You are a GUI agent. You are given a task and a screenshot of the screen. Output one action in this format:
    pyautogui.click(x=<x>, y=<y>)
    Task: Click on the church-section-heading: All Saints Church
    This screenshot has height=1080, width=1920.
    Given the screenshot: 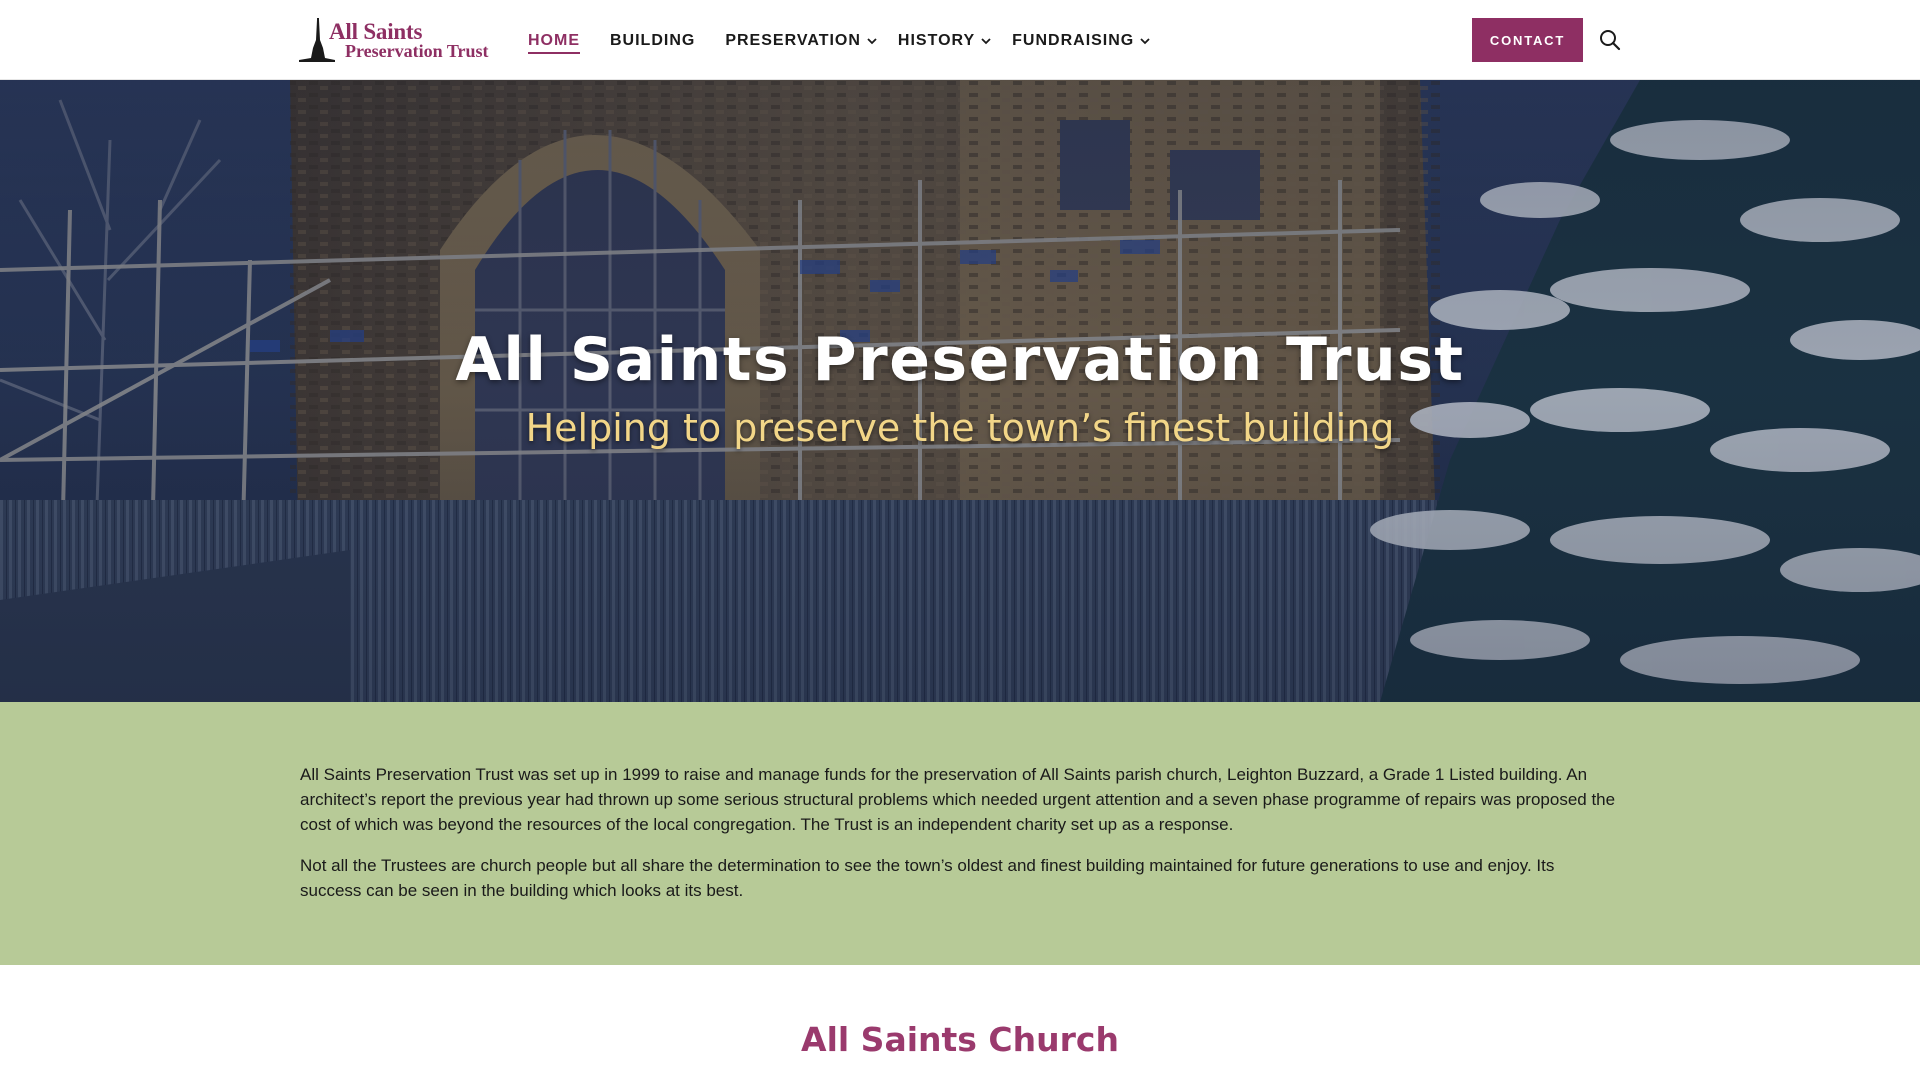 What is the action you would take?
    pyautogui.click(x=960, y=1039)
    